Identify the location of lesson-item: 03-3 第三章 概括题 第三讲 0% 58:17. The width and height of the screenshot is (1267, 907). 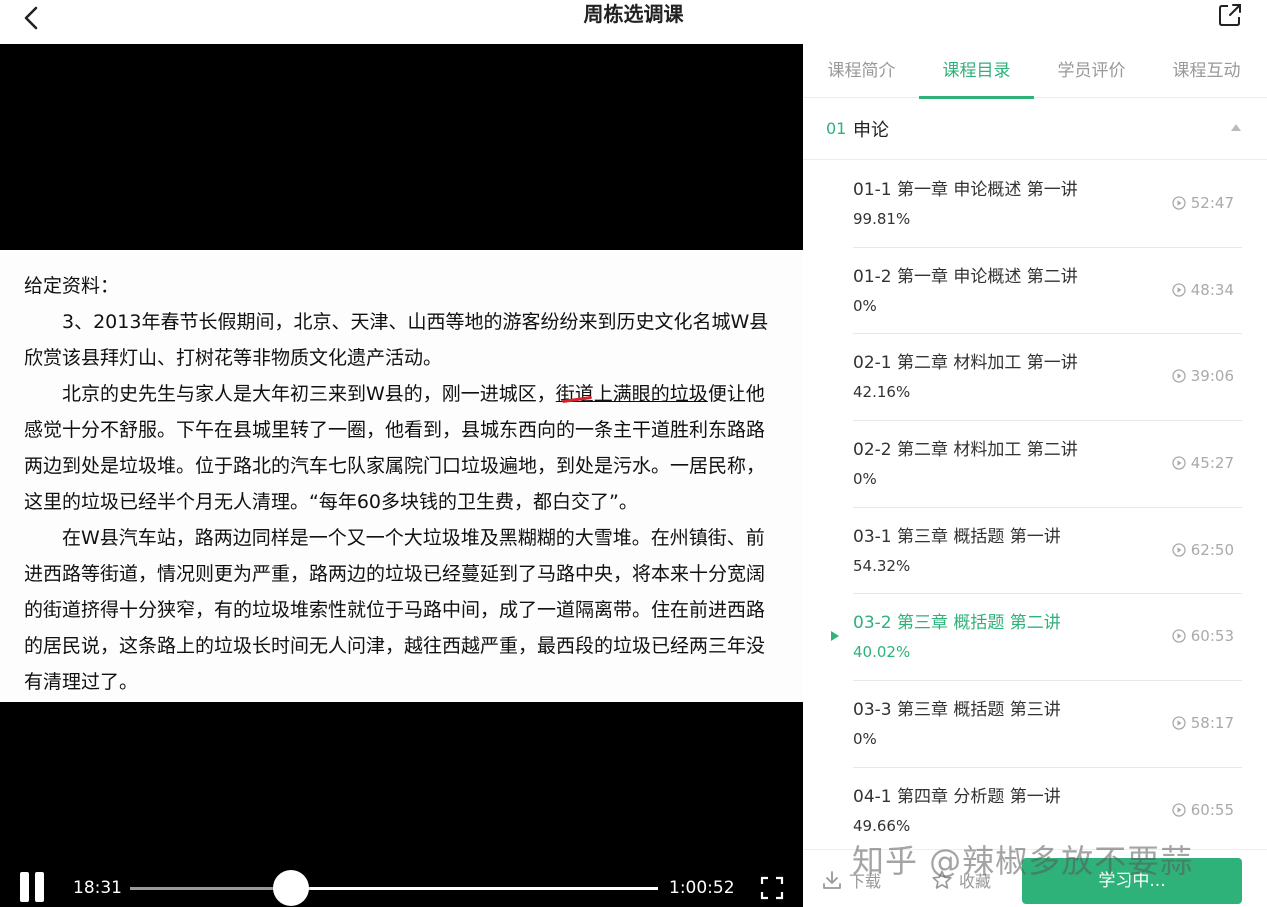
(1047, 724).